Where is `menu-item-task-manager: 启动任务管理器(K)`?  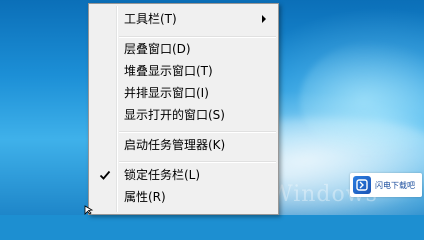 menu-item-task-manager: 启动任务管理器(K) is located at coordinates (183, 144).